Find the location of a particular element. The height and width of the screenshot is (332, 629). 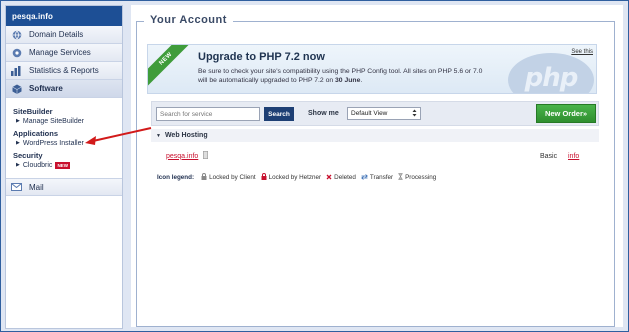

legend-item-label: Locked by Hetzner is located at coordinates (295, 177).